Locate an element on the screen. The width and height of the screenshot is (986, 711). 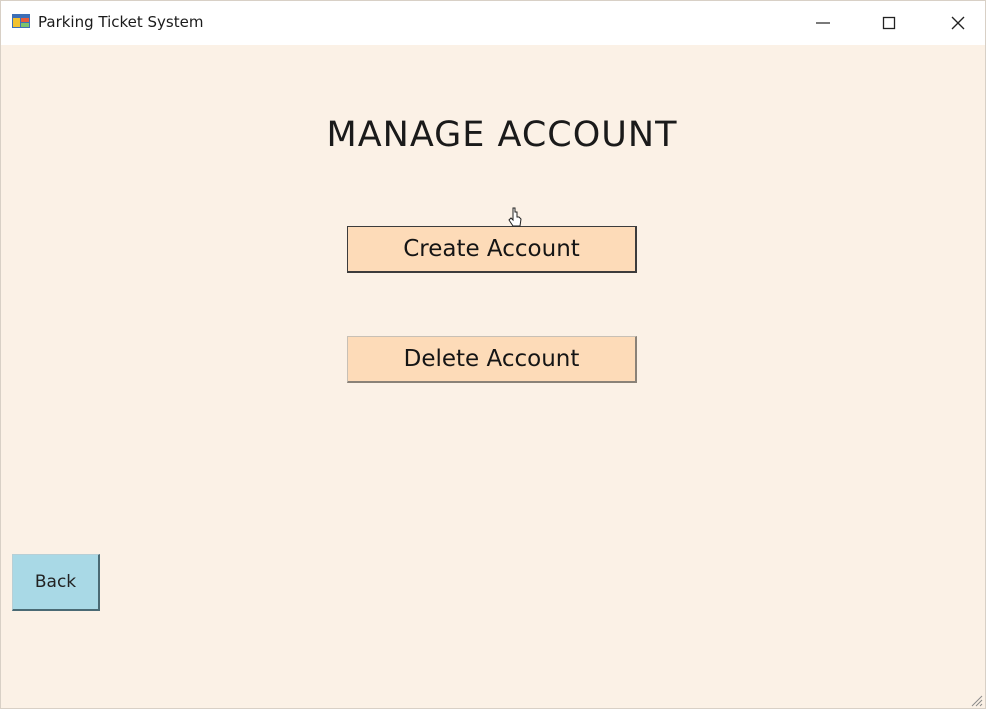
app-icon is located at coordinates (21, 21).